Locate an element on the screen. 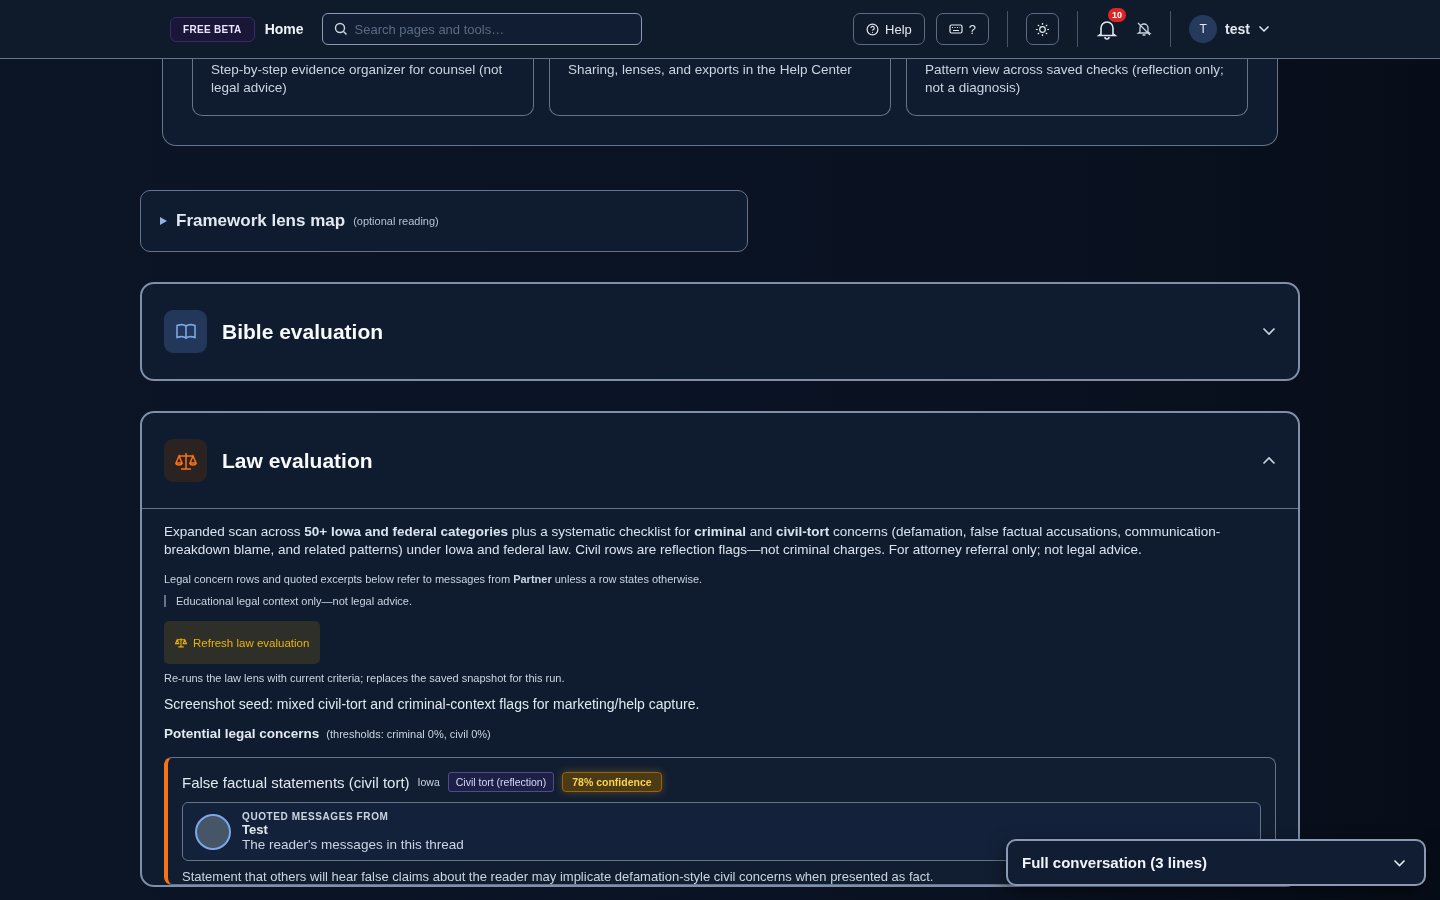 The image size is (1440, 900). law-intro-text: Expanded scan across 50+ Iowa and federal categories plus a systematic checklist for criminal and civil-tort concerns (defamation, false factual accusations, communication-breakdown blame, and related patterns) under Iowa and federal law. Civil rows are reflection flags—not criminal charges. For attorney referral only; not legal advice. is located at coordinates (693, 541).